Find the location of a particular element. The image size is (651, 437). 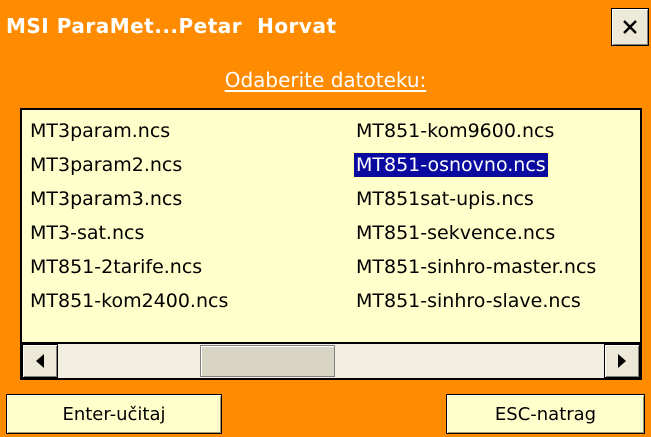

scroll-left-button is located at coordinates (40, 361).